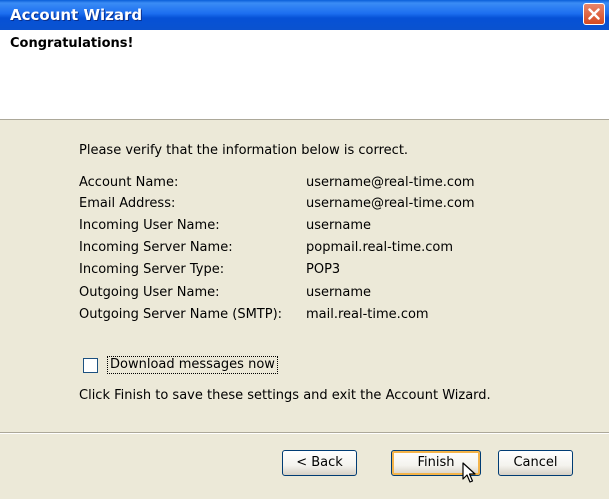 This screenshot has height=499, width=609. Describe the element at coordinates (149, 225) in the screenshot. I see `incoming-user-name-label: Incoming User Name:` at that location.